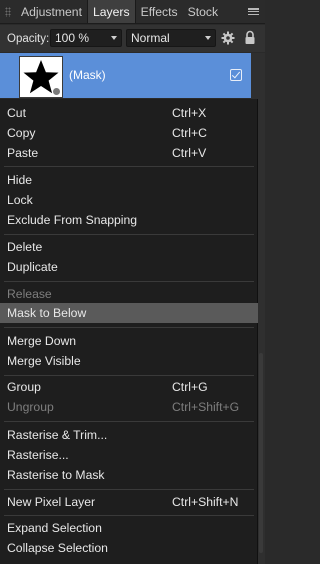  Describe the element at coordinates (129, 133) in the screenshot. I see `menu-item-copy: Copy Ctrl+C` at that location.